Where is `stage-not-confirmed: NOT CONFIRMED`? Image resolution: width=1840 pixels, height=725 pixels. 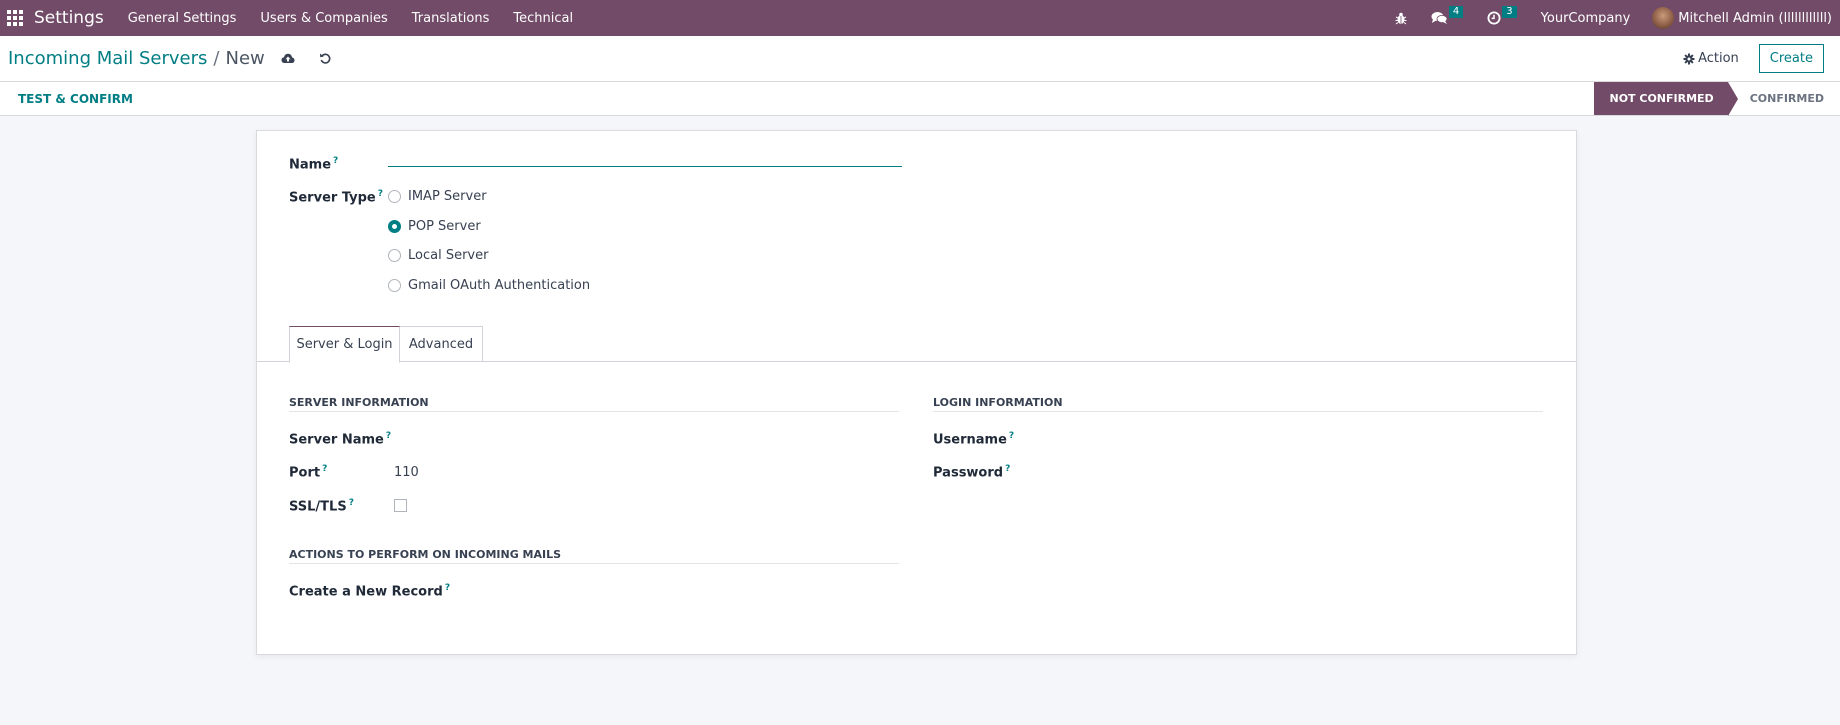 stage-not-confirmed: NOT CONFIRMED is located at coordinates (1666, 99).